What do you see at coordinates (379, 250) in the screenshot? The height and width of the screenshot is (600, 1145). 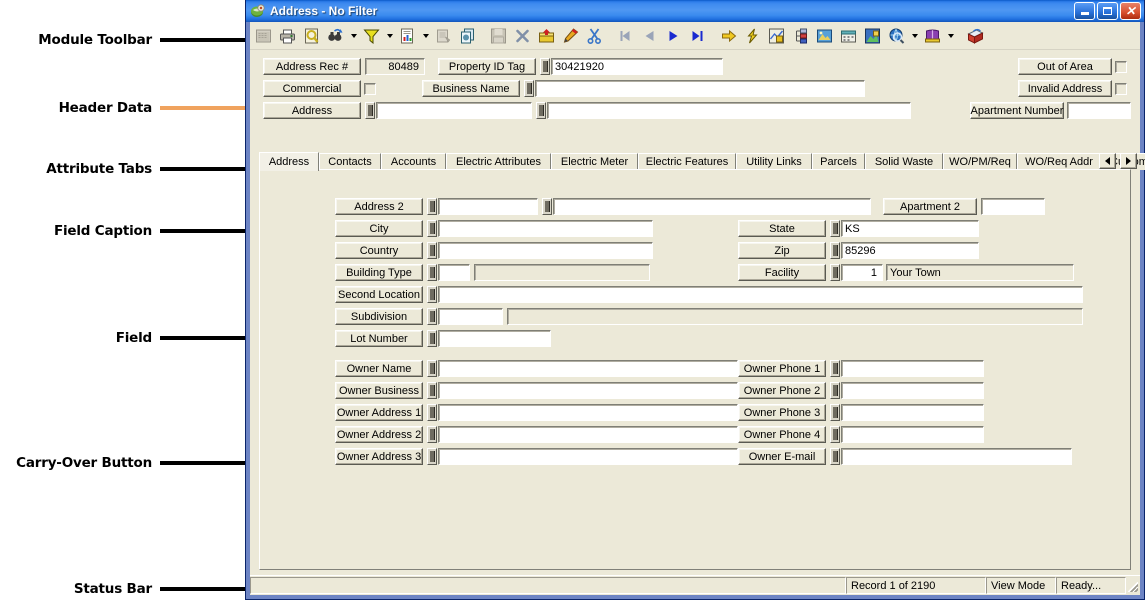 I see `country-caption: Country` at bounding box center [379, 250].